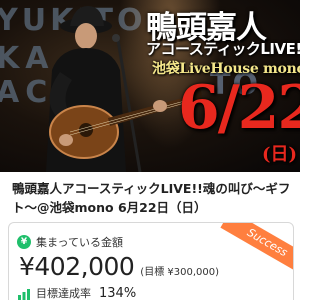  I want to click on coin-icon: ¥, so click(24, 242).